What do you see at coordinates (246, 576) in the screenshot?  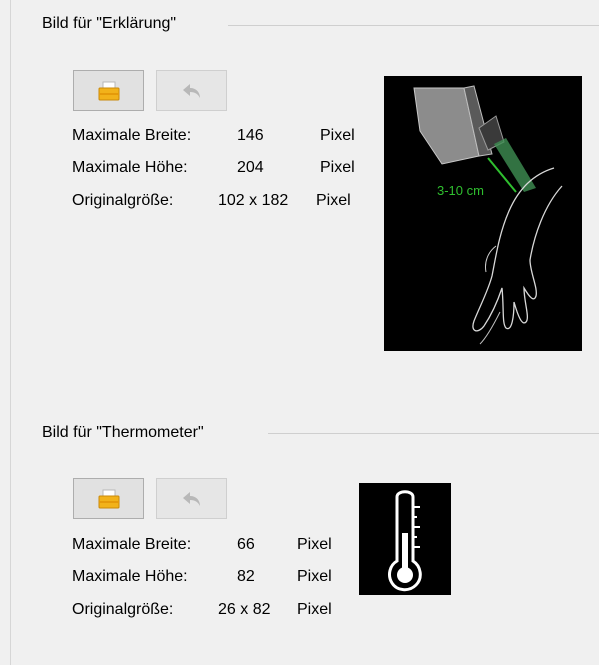 I see `max-height-value: 82` at bounding box center [246, 576].